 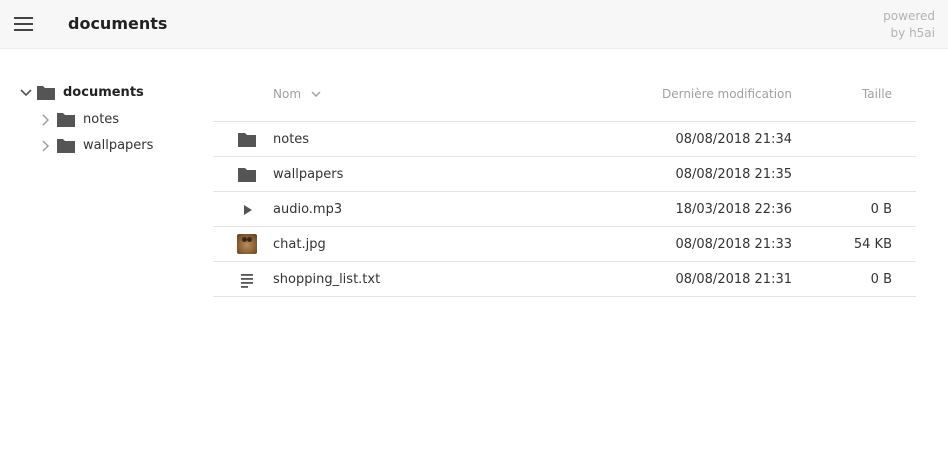 What do you see at coordinates (308, 174) in the screenshot?
I see `item-name: wallpapers` at bounding box center [308, 174].